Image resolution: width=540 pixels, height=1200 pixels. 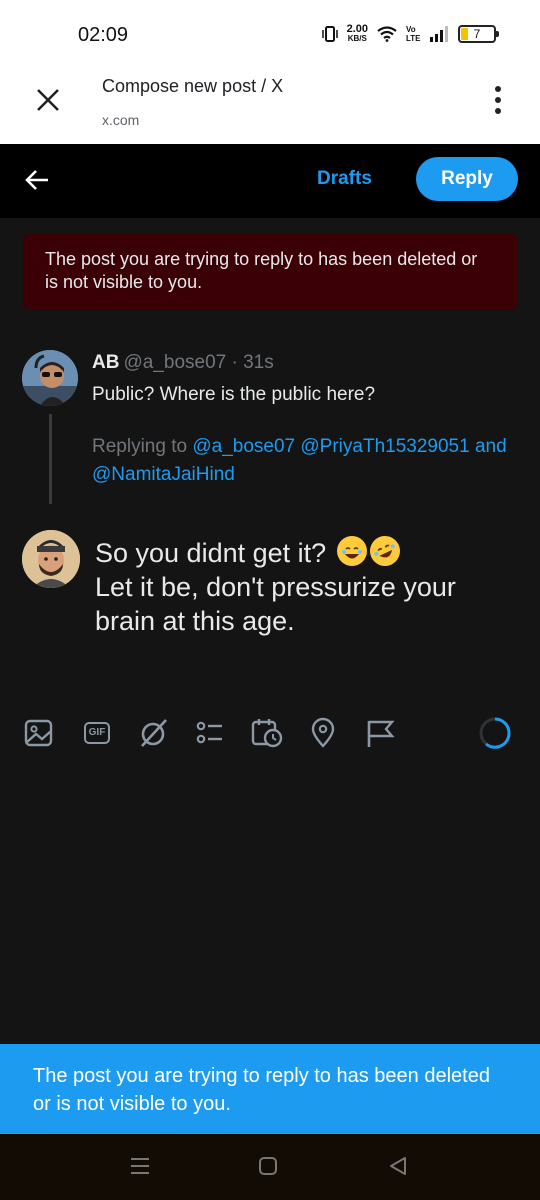 What do you see at coordinates (329, 34) in the screenshot?
I see `vibrate-icon` at bounding box center [329, 34].